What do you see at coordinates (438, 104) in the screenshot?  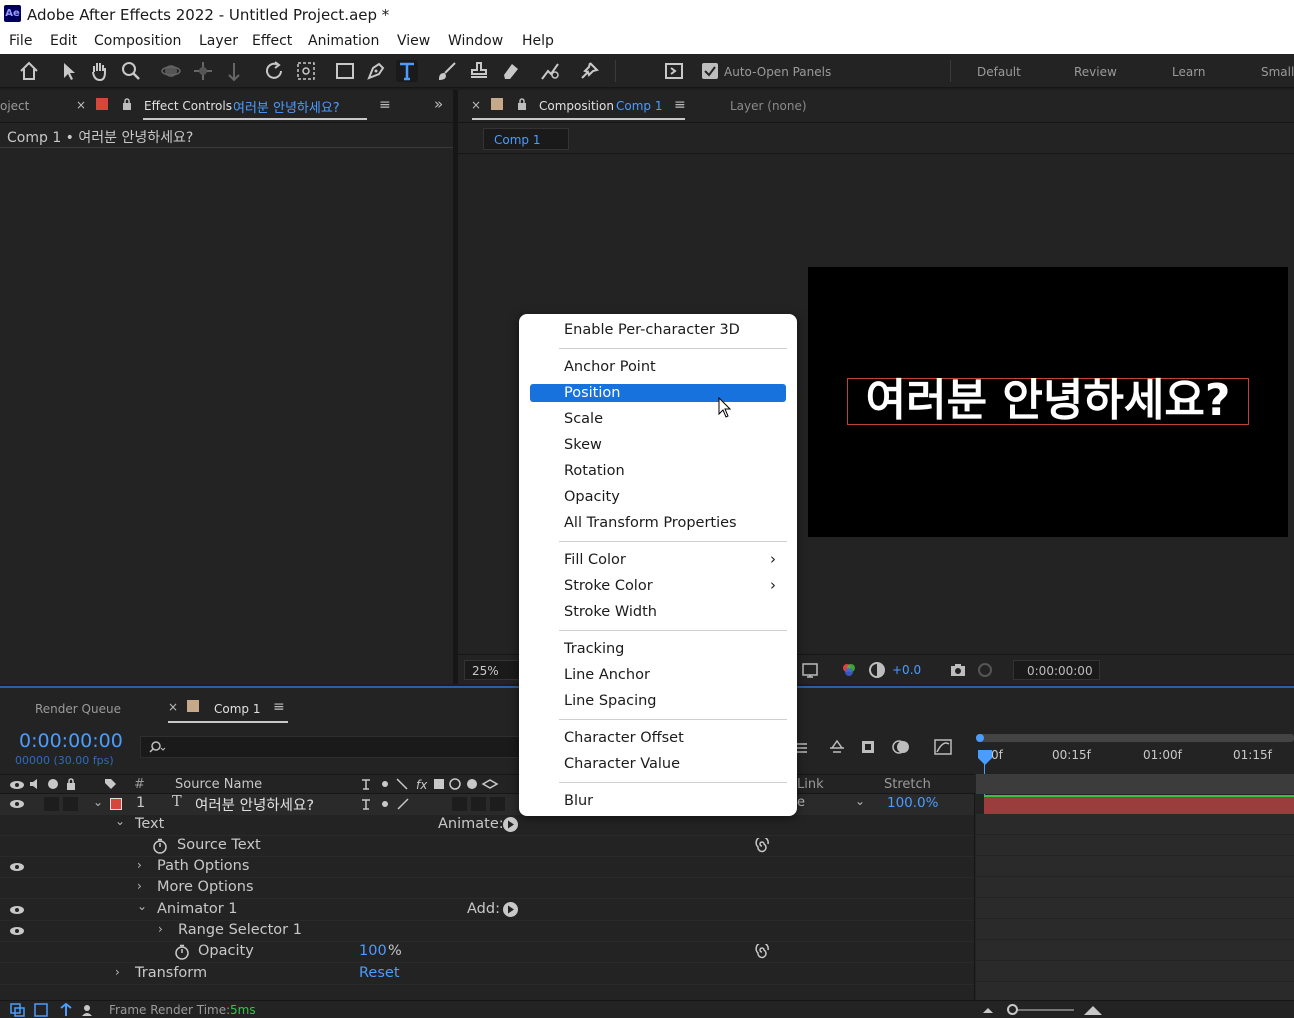 I see `expand-panels-icon: »` at bounding box center [438, 104].